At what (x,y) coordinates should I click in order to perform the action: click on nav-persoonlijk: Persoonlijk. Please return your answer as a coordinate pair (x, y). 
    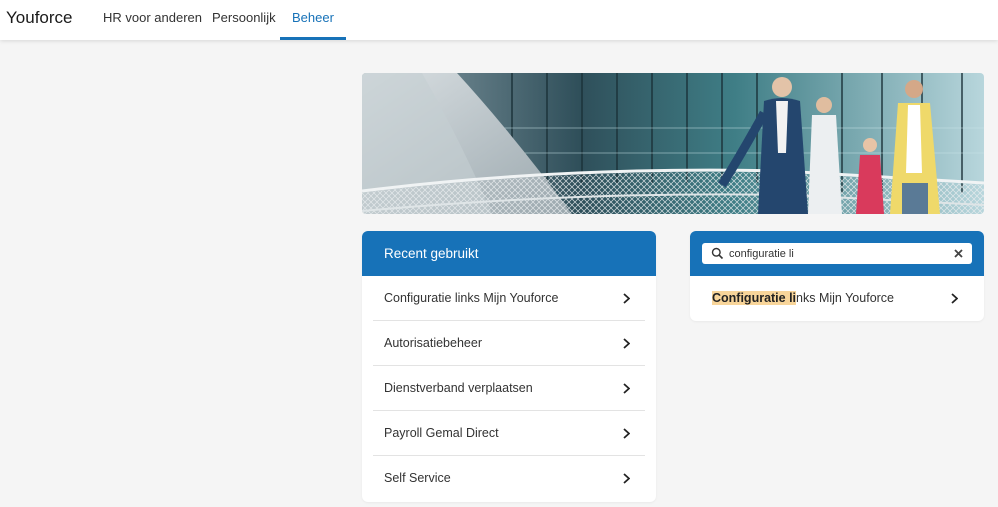
    Looking at the image, I should click on (244, 20).